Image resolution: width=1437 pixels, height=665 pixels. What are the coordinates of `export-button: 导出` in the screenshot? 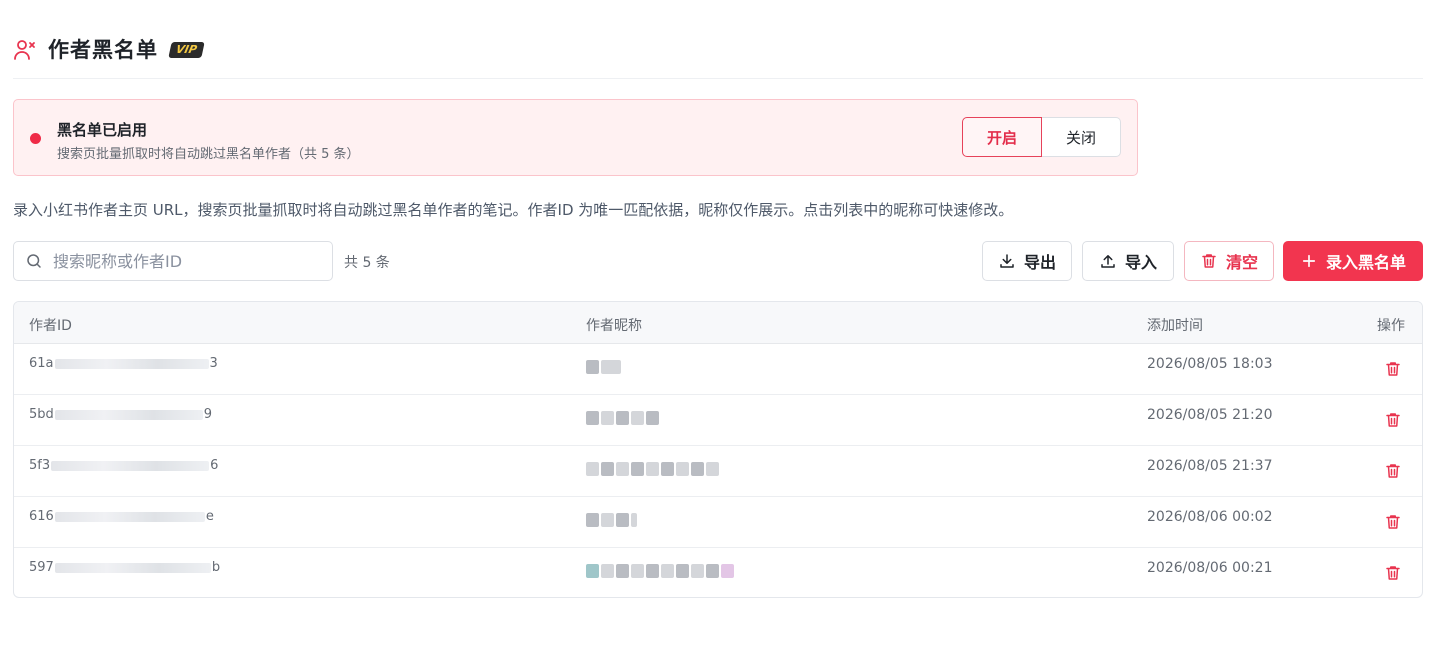 It's located at (1027, 261).